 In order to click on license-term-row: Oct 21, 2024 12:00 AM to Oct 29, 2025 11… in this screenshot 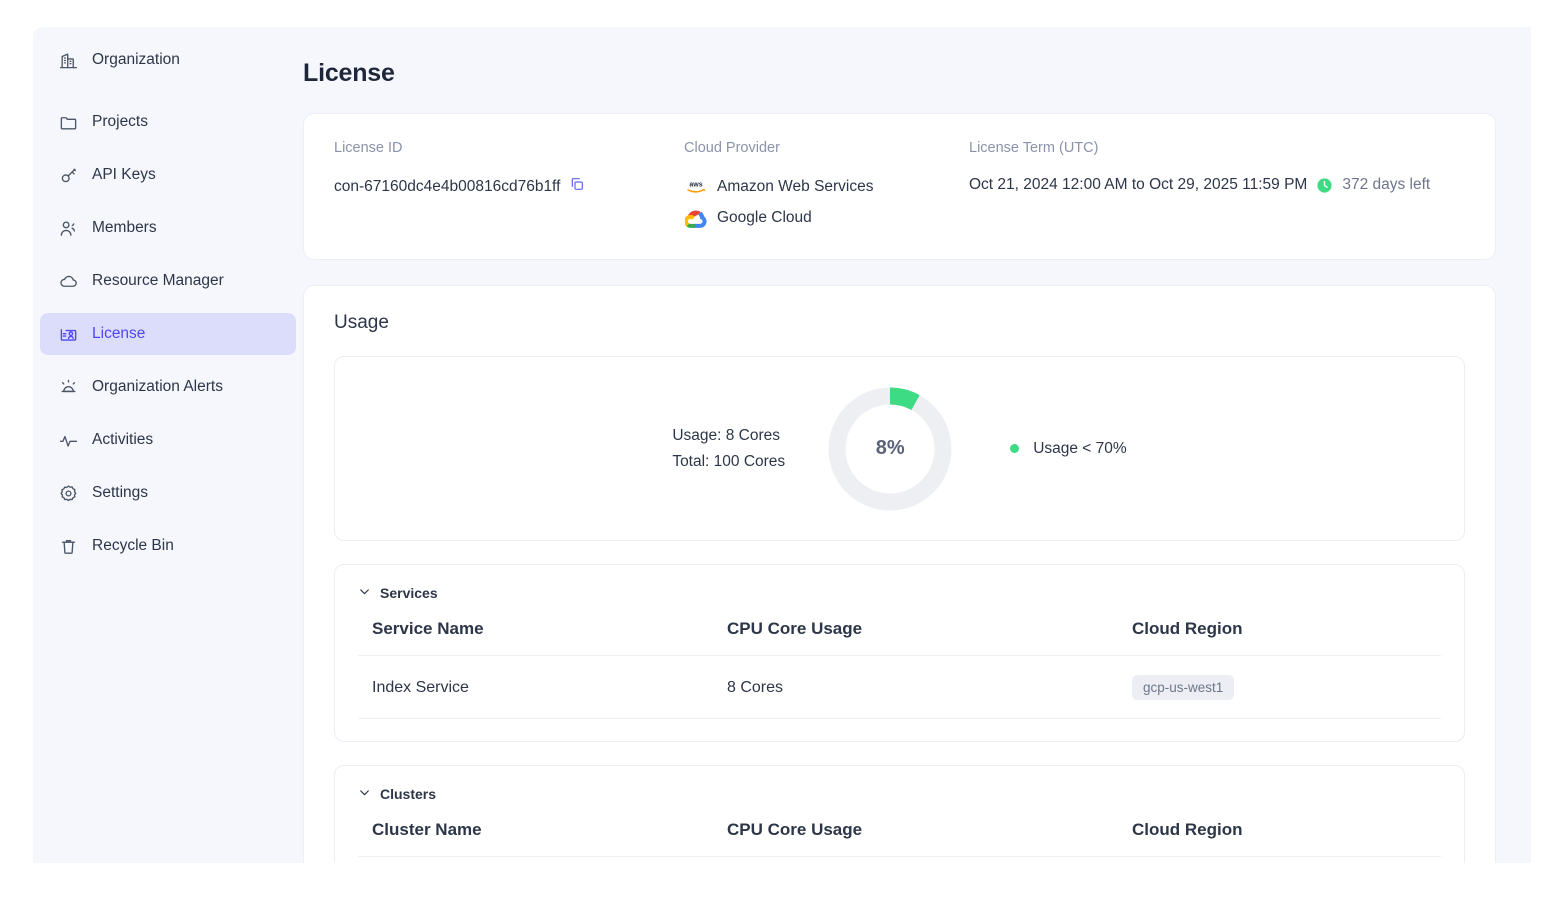, I will do `click(1217, 185)`.